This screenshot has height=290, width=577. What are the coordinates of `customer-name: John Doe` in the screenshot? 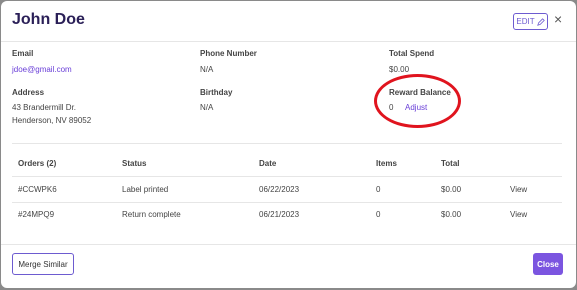 It's located at (48, 19).